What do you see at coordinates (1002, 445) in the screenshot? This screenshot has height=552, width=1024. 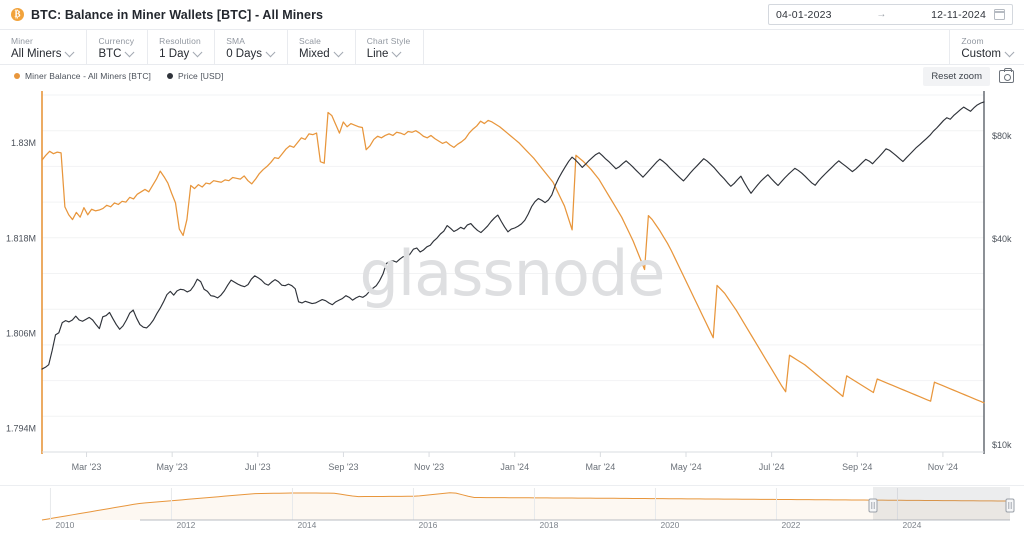 I see `y-axis-right-tick: $10k` at bounding box center [1002, 445].